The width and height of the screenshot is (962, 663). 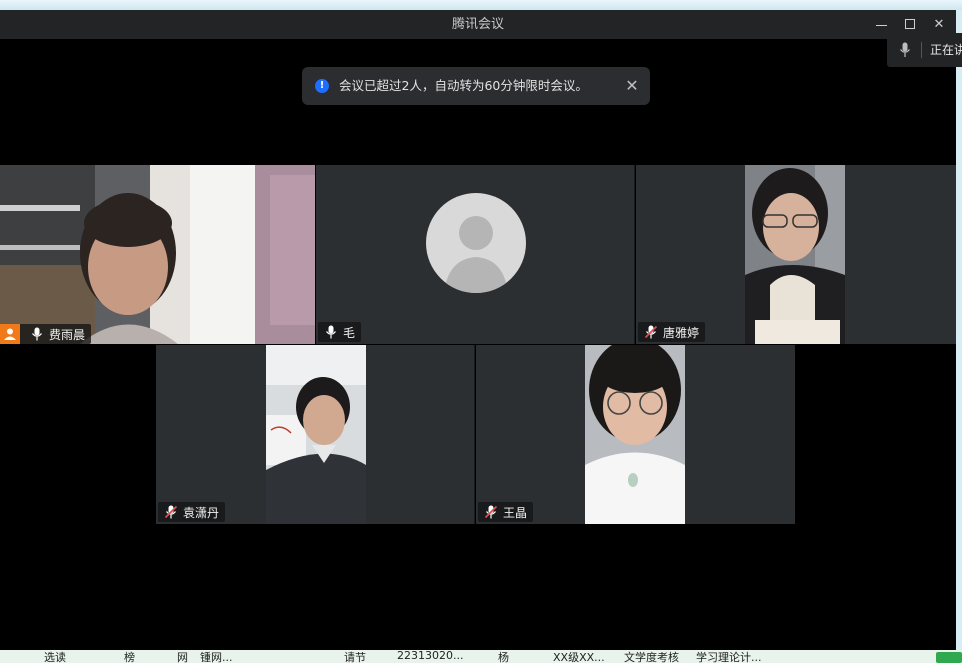 I want to click on title-bar: 腾讯会议 ✕, so click(x=478, y=24).